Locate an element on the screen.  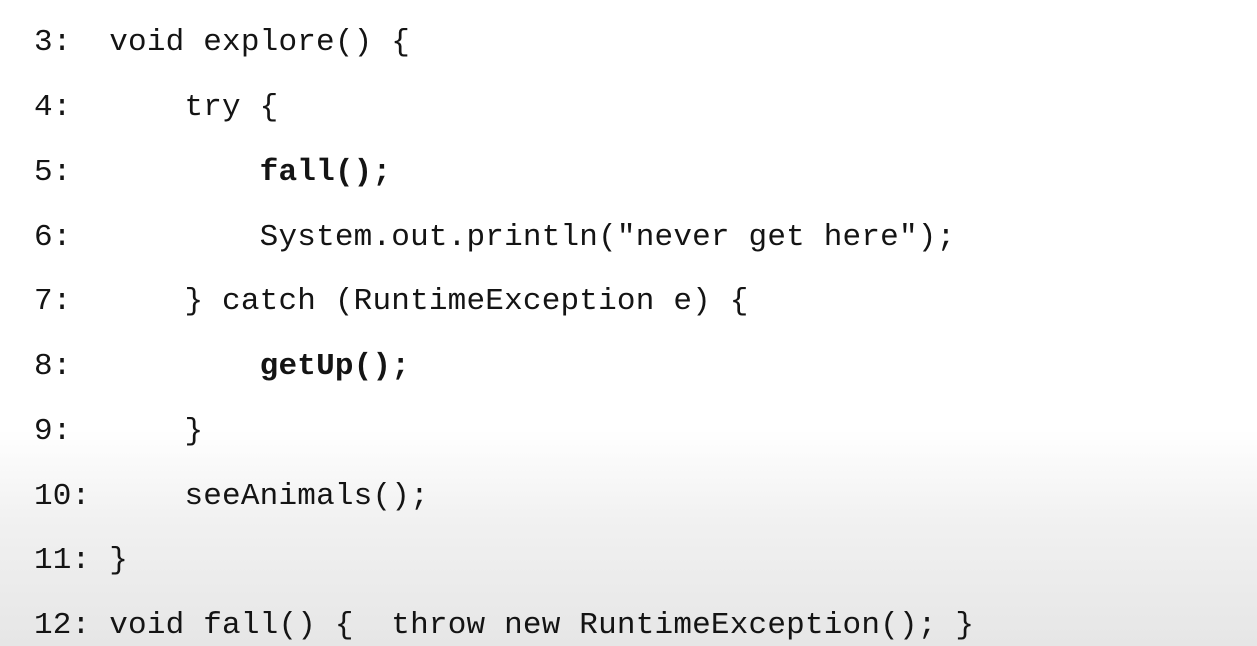
code-line-8: 8: getUp(); is located at coordinates (222, 367).